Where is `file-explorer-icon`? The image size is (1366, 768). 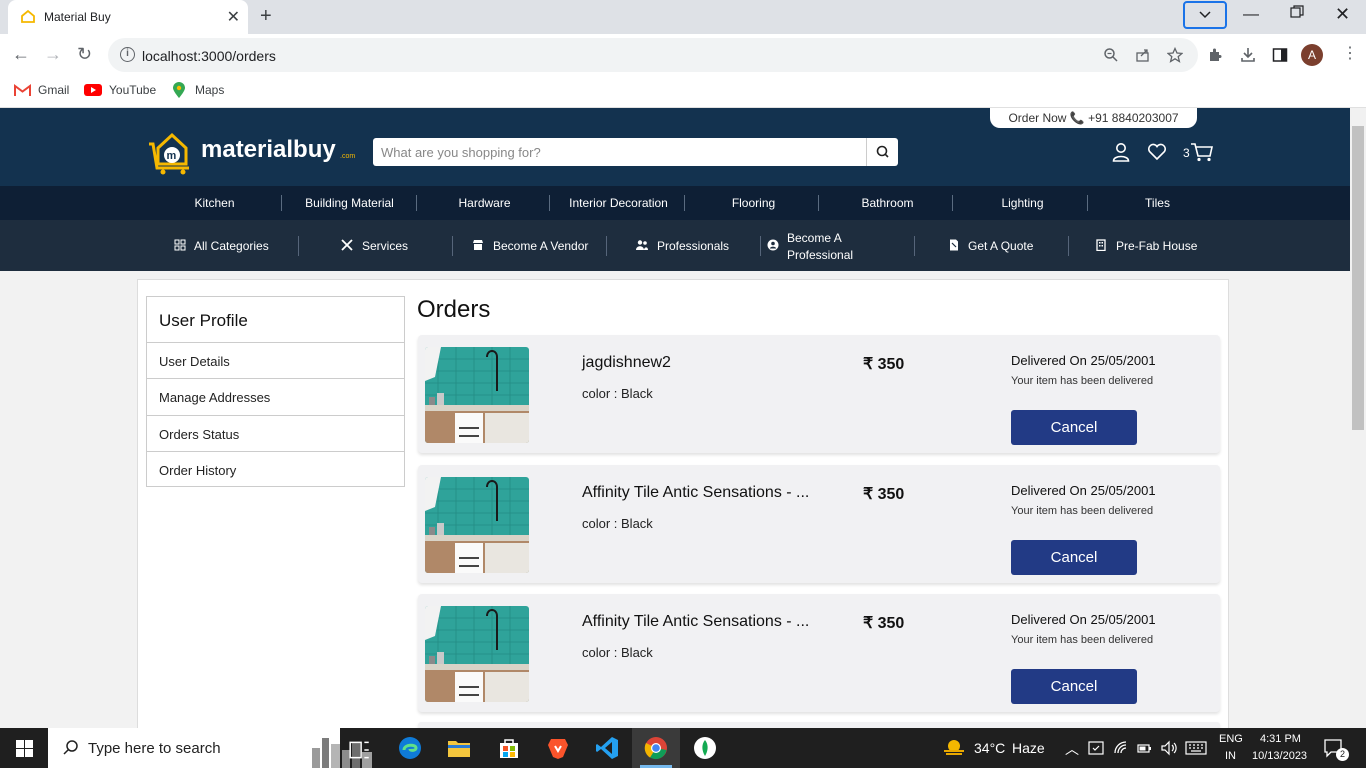 file-explorer-icon is located at coordinates (459, 748).